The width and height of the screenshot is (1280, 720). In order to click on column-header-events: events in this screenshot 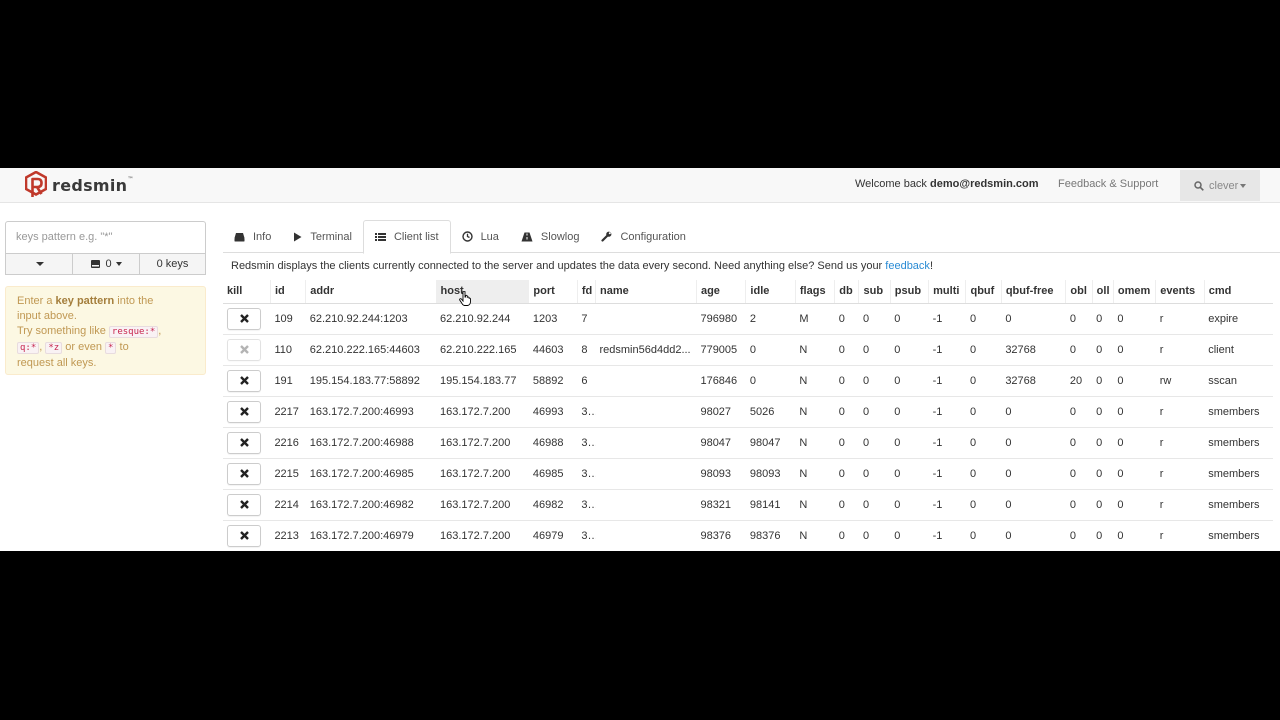, I will do `click(1180, 292)`.